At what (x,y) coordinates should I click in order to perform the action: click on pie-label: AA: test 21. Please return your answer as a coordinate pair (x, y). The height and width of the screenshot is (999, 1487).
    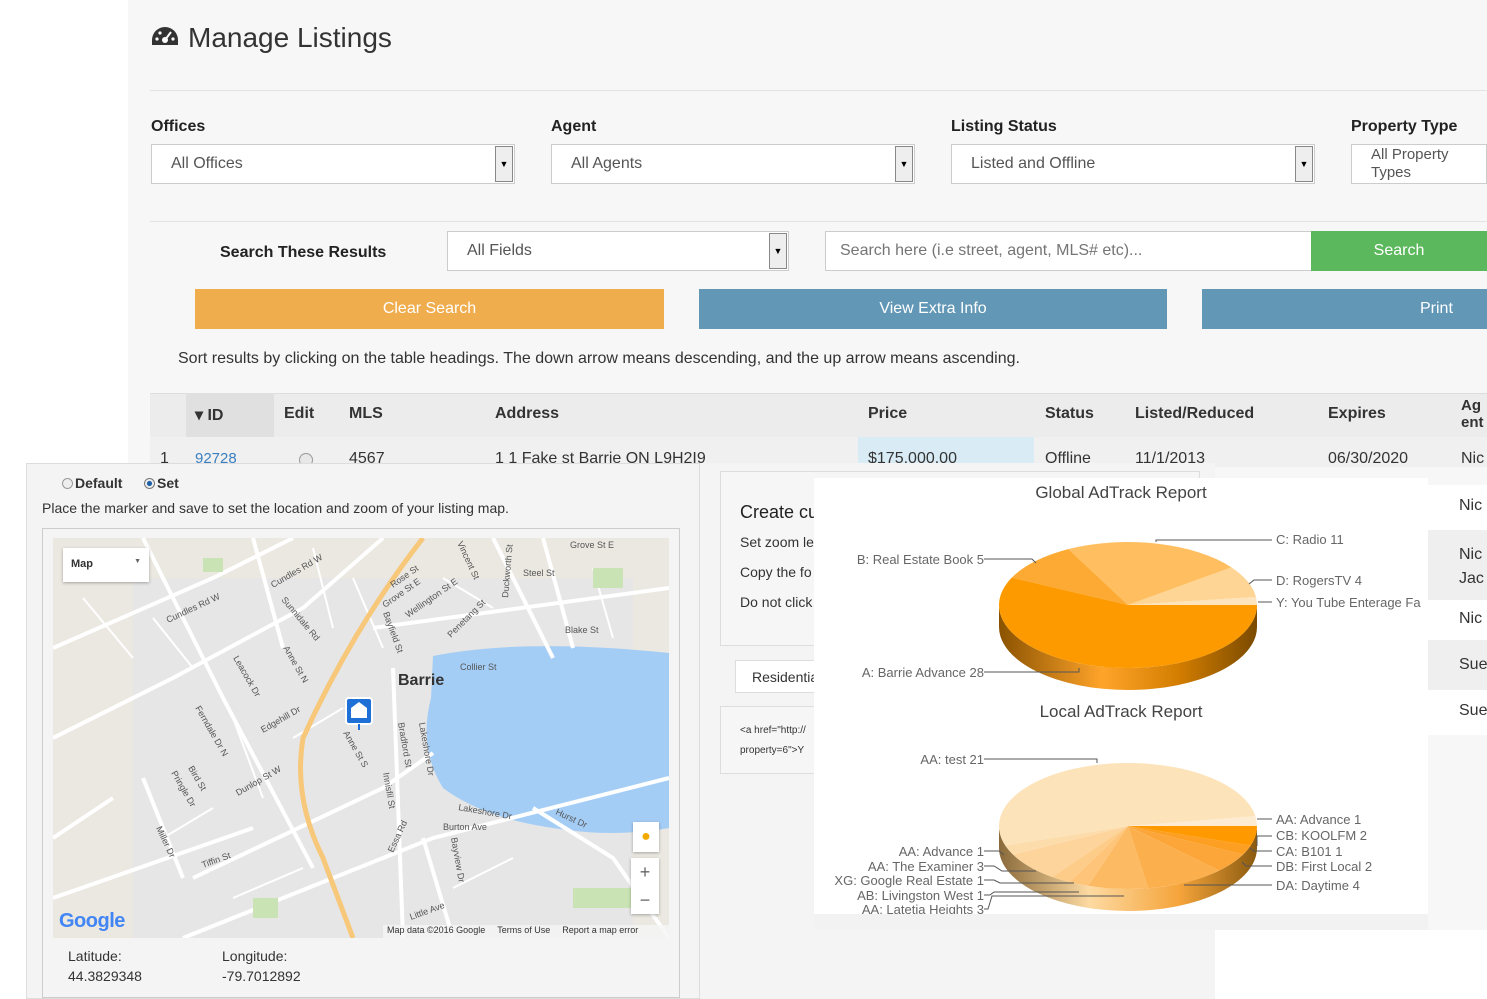
    Looking at the image, I should click on (952, 759).